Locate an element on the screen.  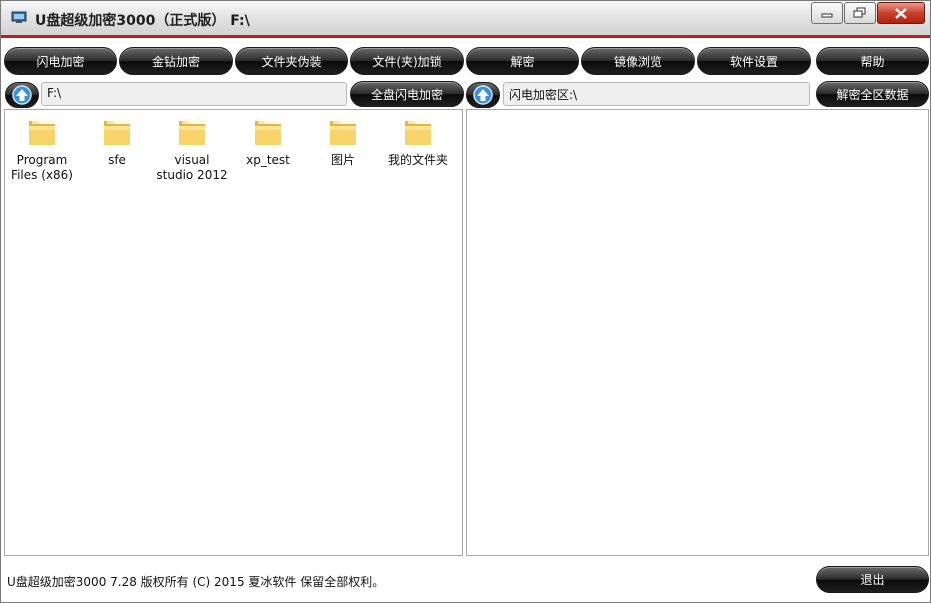
folder-item: sfe is located at coordinates (117, 141).